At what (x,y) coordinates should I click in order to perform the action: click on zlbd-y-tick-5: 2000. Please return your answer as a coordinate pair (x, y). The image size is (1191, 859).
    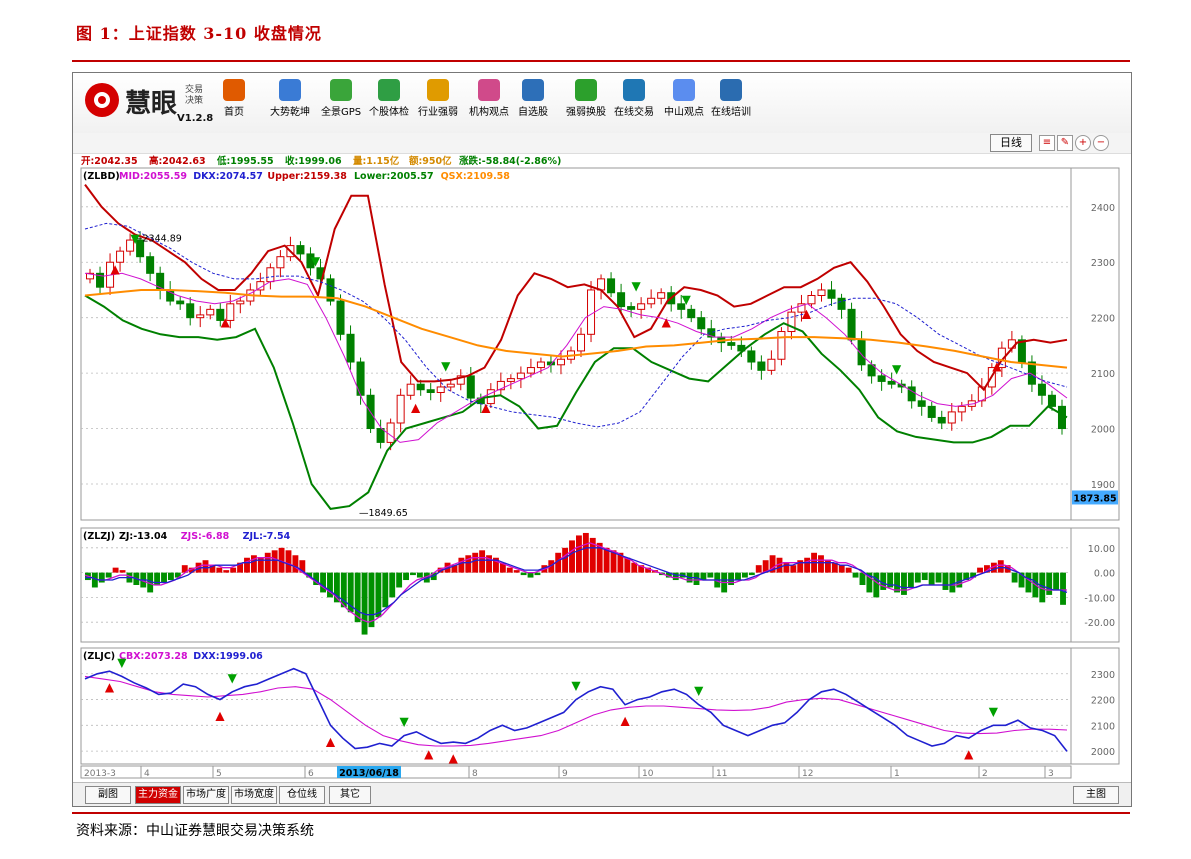
    Looking at the image, I should click on (1103, 430).